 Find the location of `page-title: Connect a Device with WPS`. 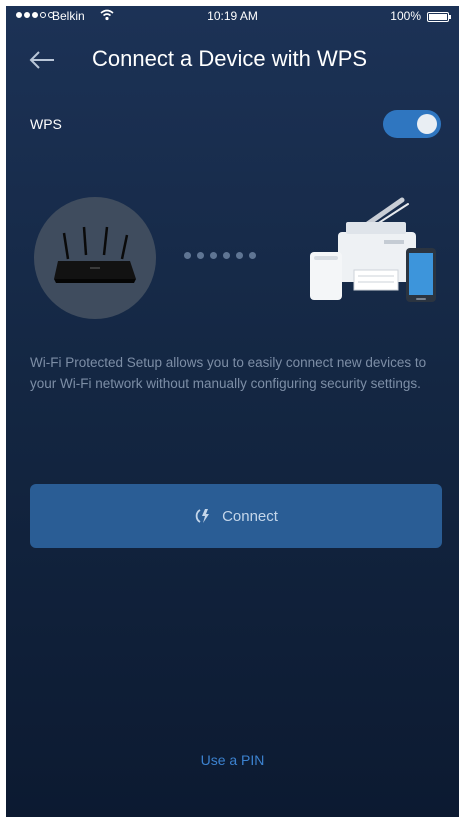

page-title: Connect a Device with WPS is located at coordinates (230, 58).